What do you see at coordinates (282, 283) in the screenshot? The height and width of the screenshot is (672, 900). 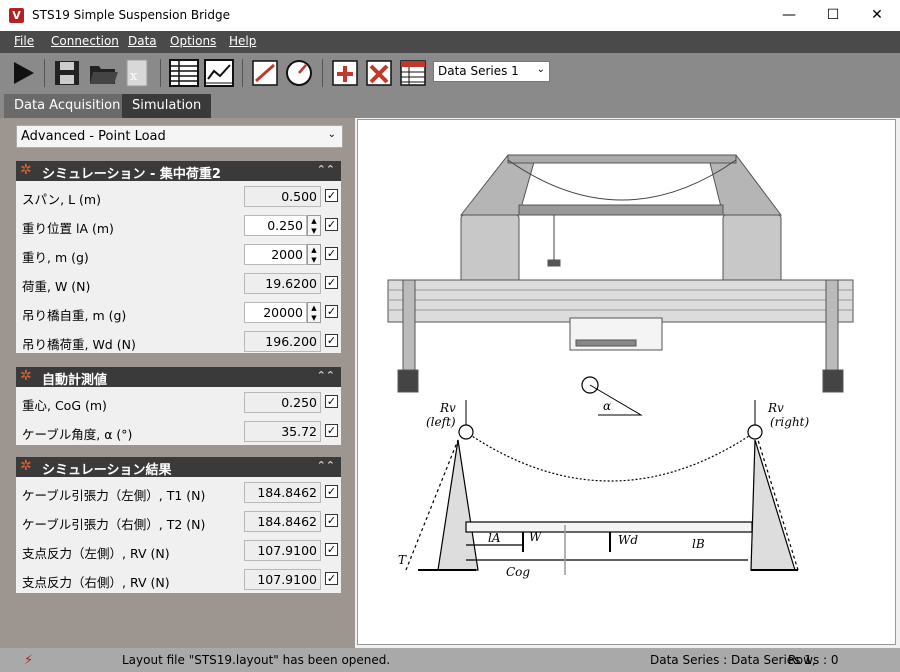 I see `param-value: 19.6200` at bounding box center [282, 283].